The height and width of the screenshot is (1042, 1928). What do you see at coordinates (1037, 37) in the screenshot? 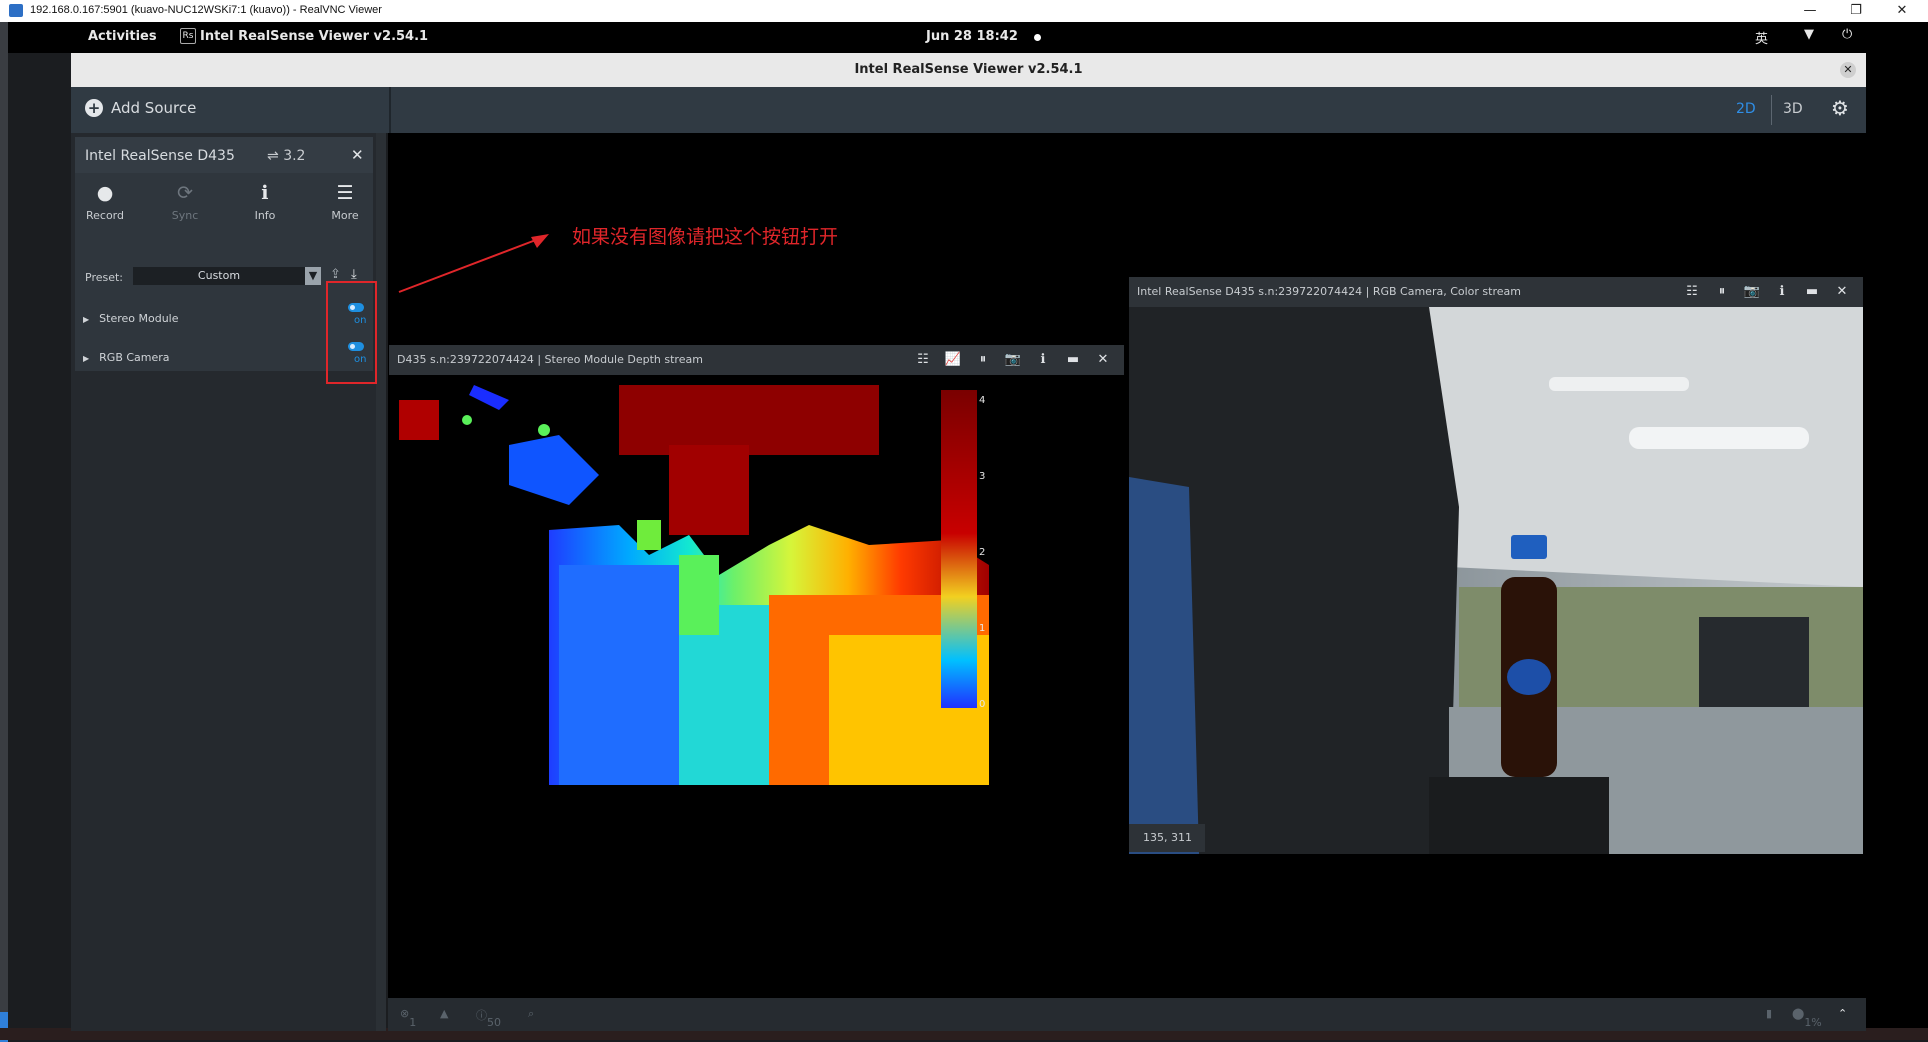
I see `notification-dot-icon` at bounding box center [1037, 37].